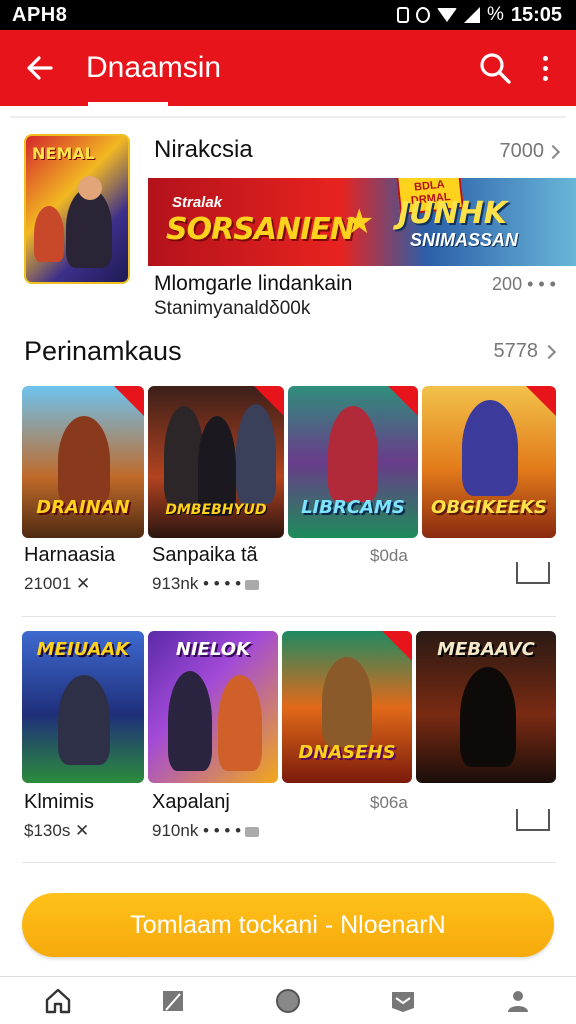  I want to click on card-name: Sanpaika tã, so click(205, 555).